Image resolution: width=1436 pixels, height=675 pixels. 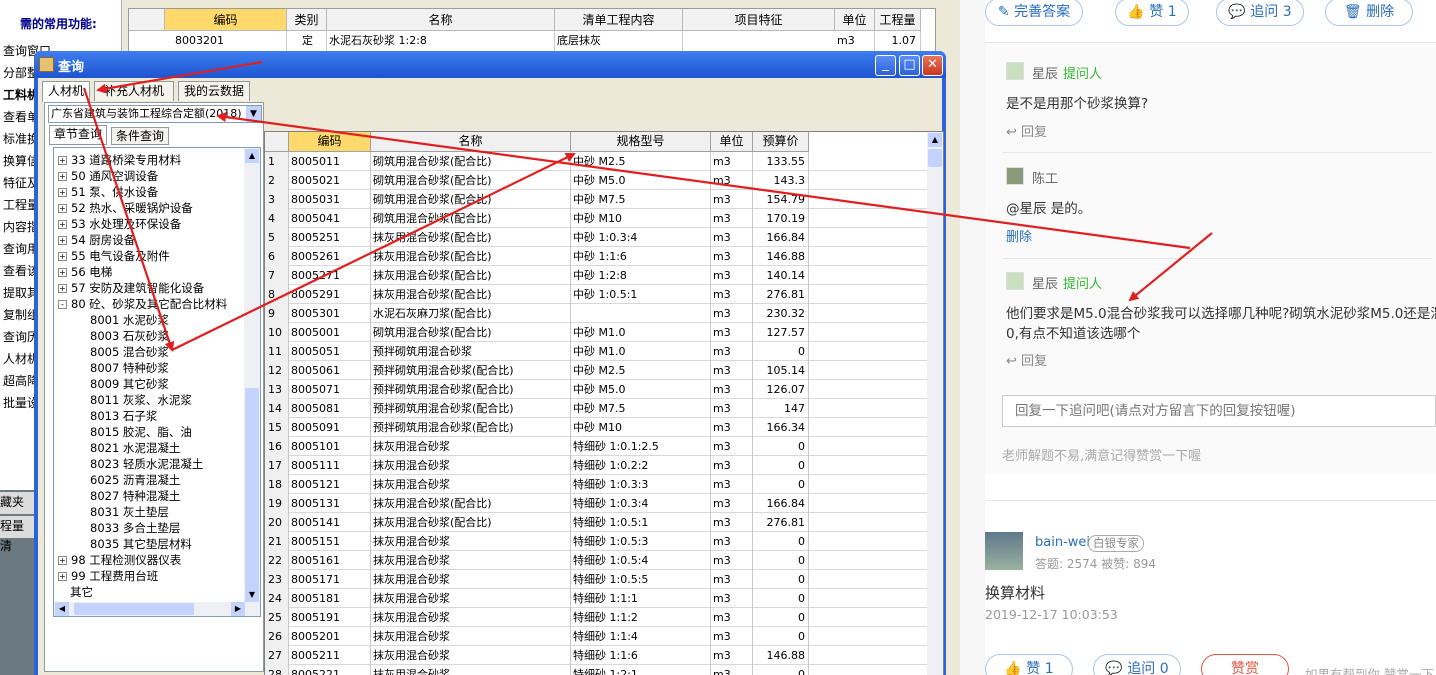 What do you see at coordinates (277, 655) in the screenshot?
I see `row-number: 27` at bounding box center [277, 655].